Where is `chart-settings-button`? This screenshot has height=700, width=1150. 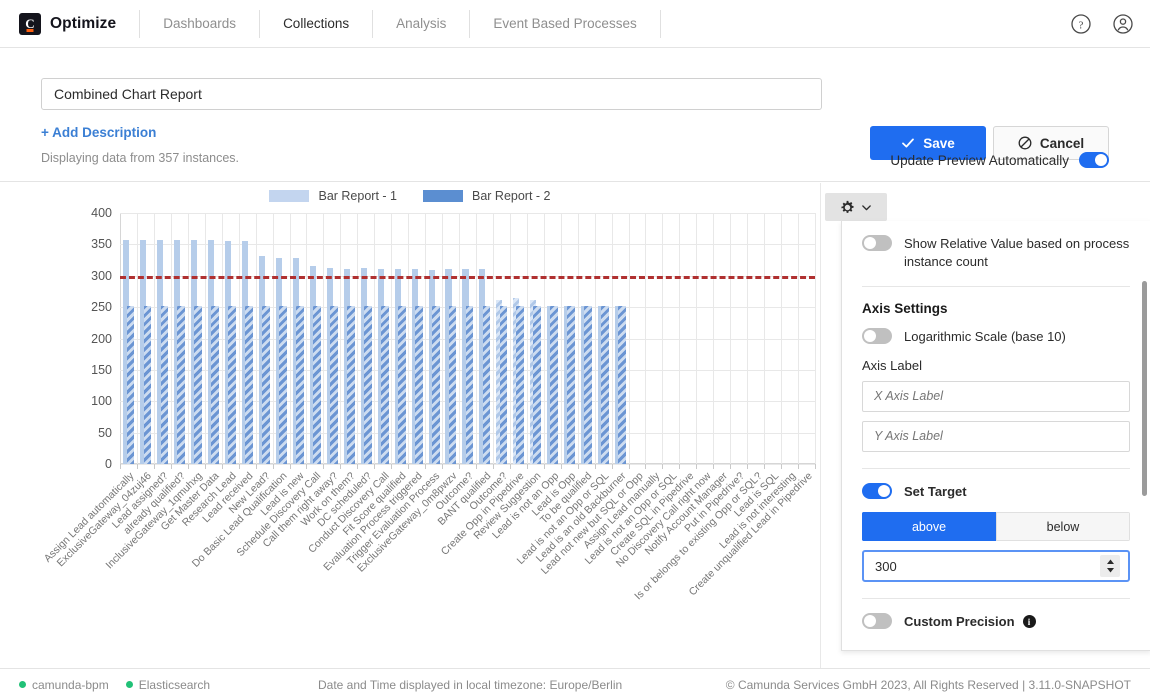
chart-settings-button is located at coordinates (856, 207).